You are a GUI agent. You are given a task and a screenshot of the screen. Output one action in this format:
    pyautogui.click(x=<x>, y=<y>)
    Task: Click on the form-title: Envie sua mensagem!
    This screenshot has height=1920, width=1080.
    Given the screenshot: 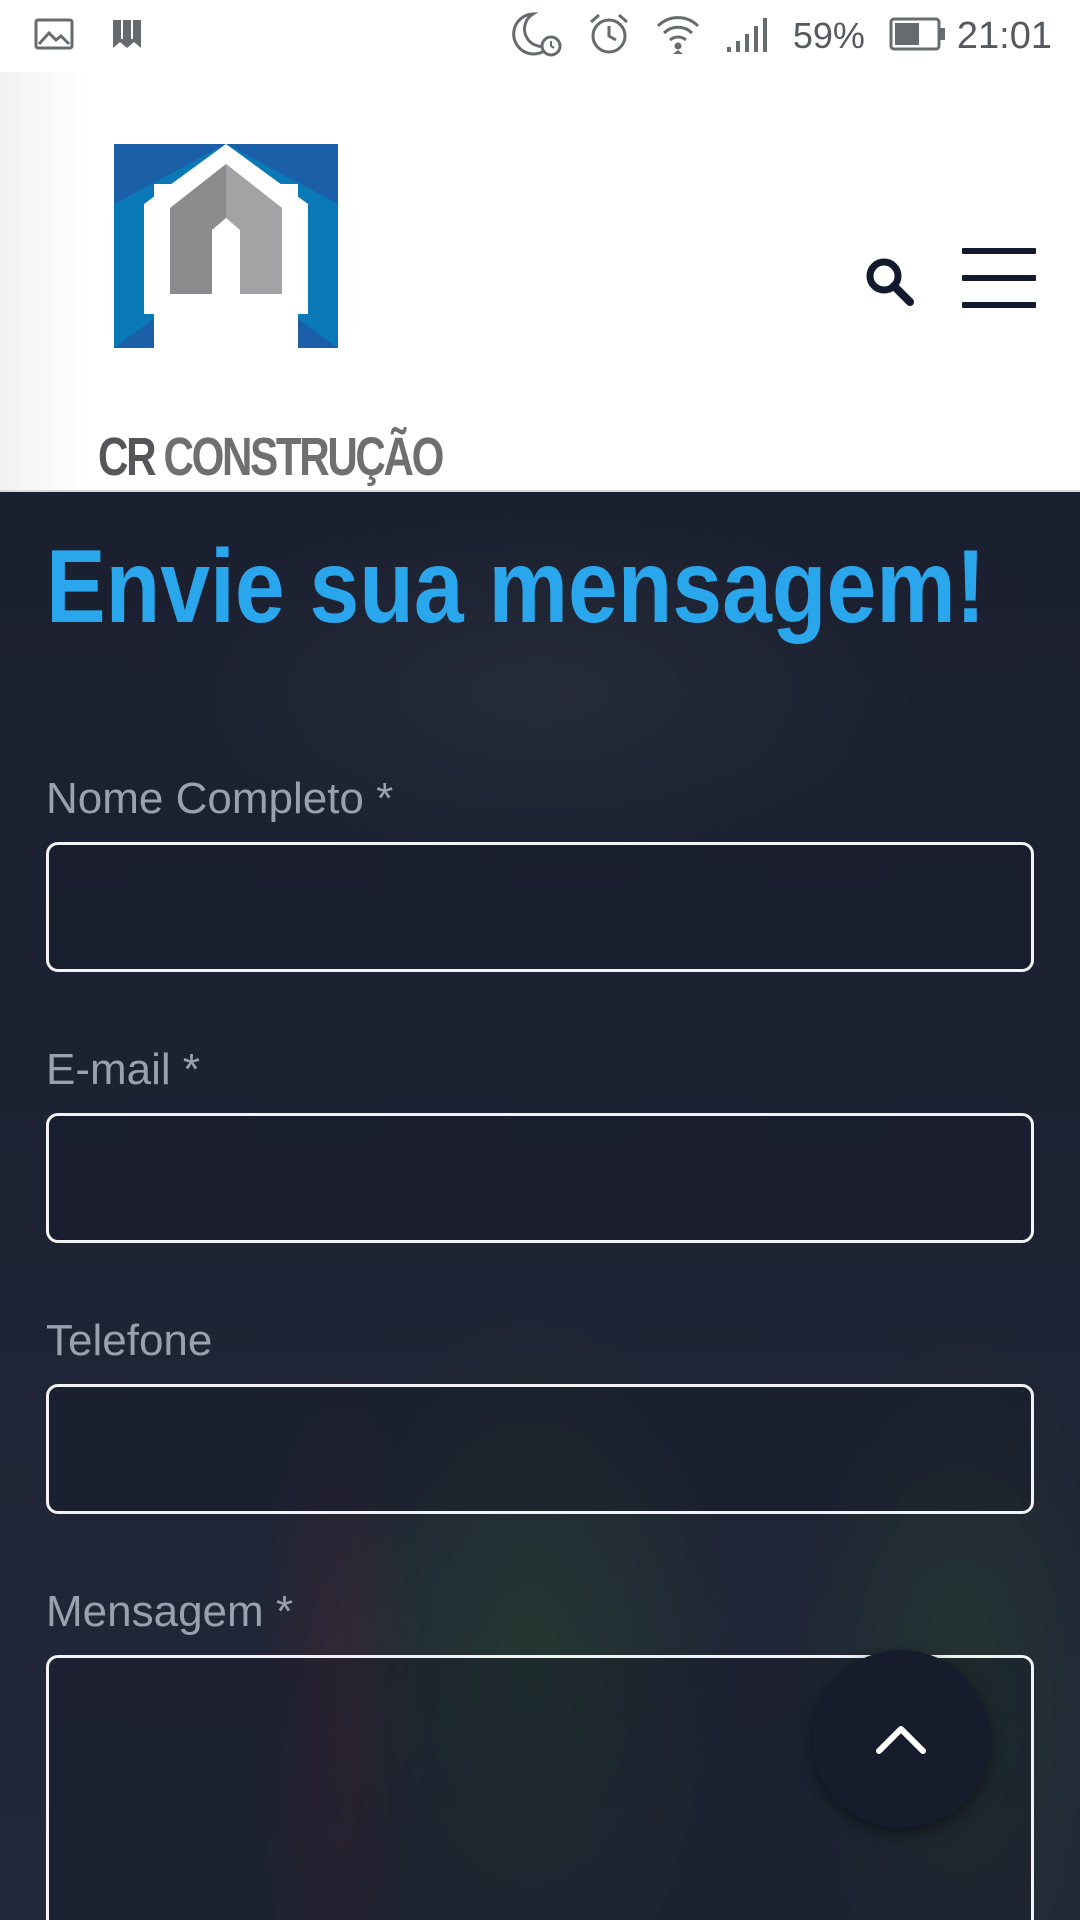 What is the action you would take?
    pyautogui.click(x=516, y=587)
    